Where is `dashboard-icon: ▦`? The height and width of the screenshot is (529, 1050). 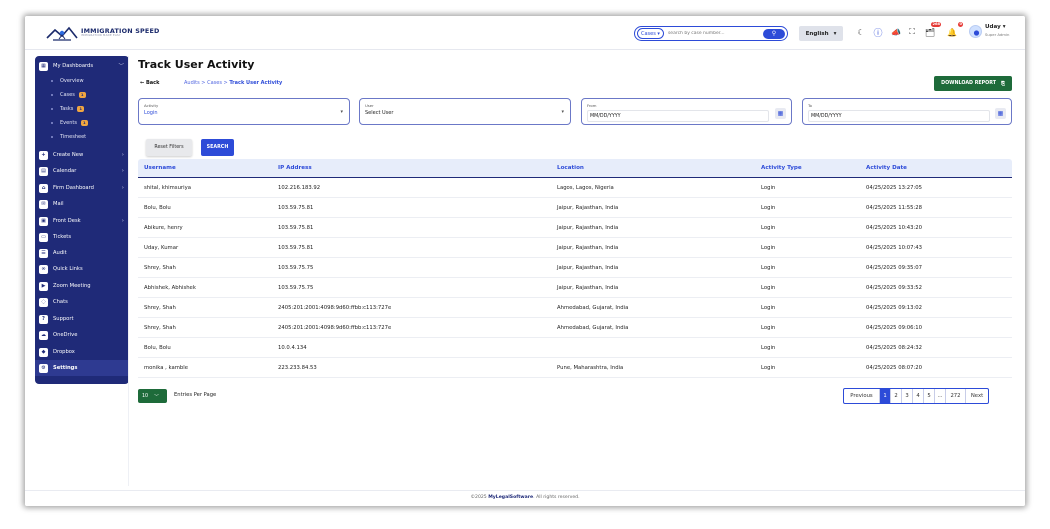
dashboard-icon: ▦ is located at coordinates (43, 66).